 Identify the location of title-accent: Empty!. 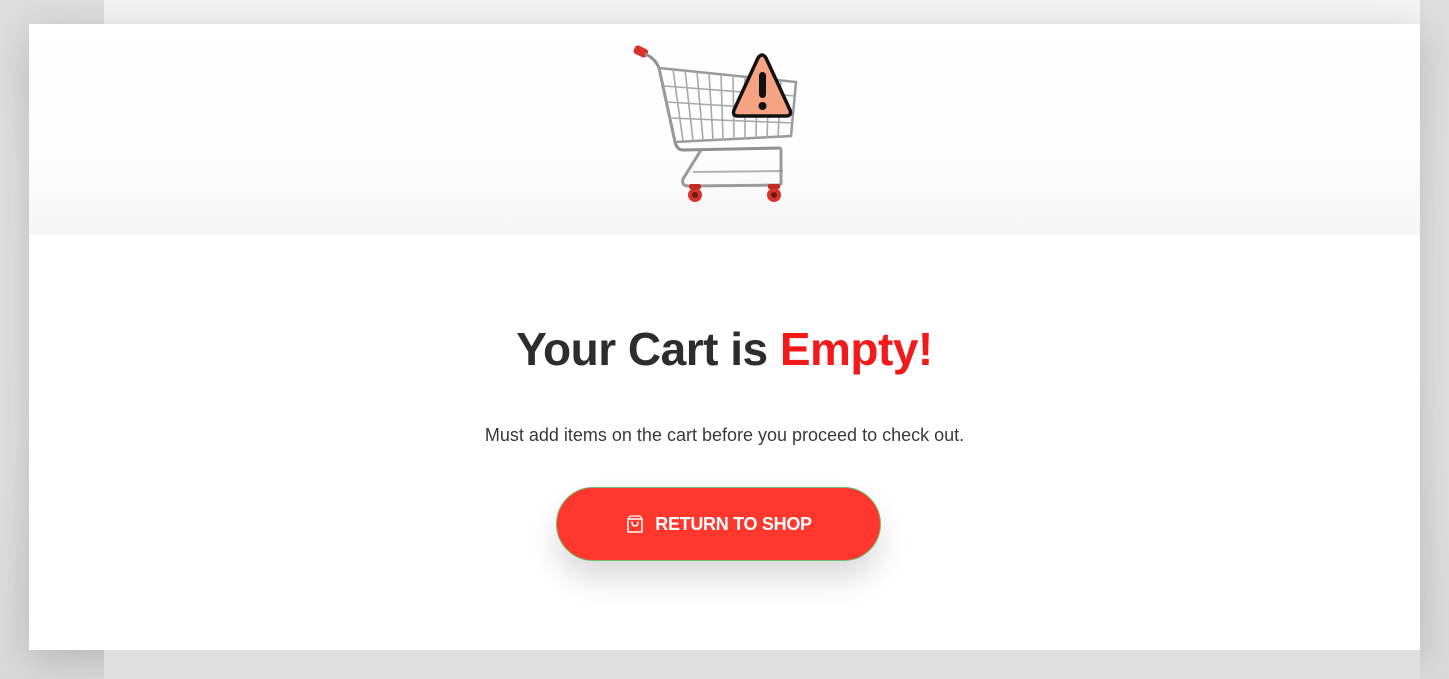
(856, 349).